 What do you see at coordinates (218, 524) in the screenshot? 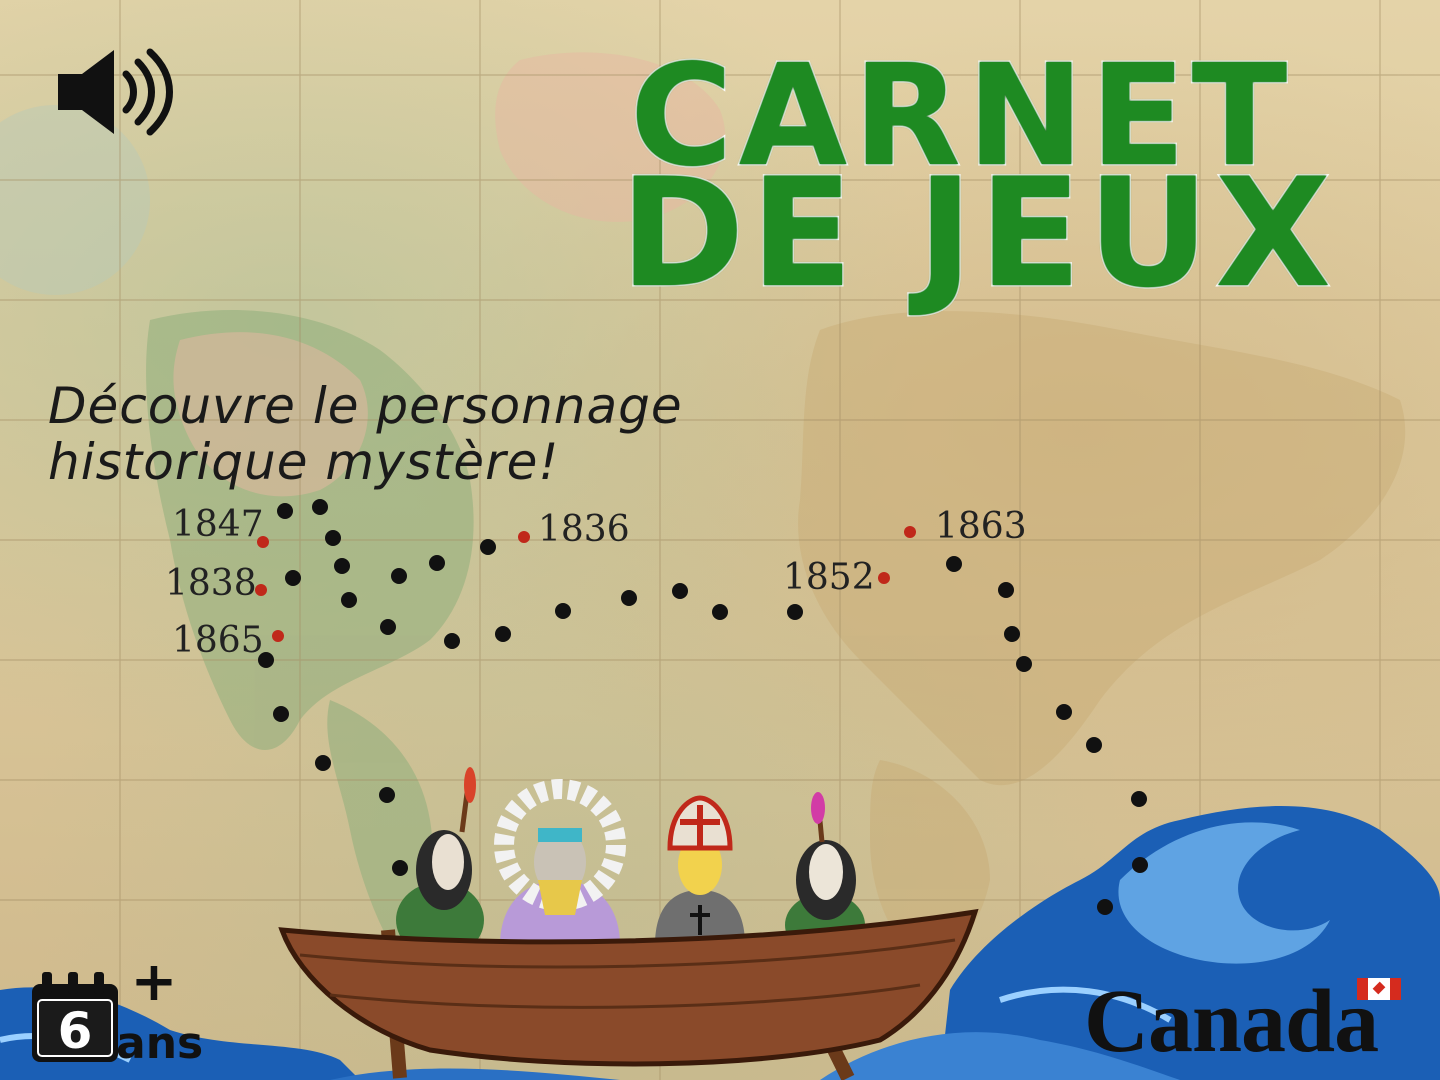
I see `year-label: 1847` at bounding box center [218, 524].